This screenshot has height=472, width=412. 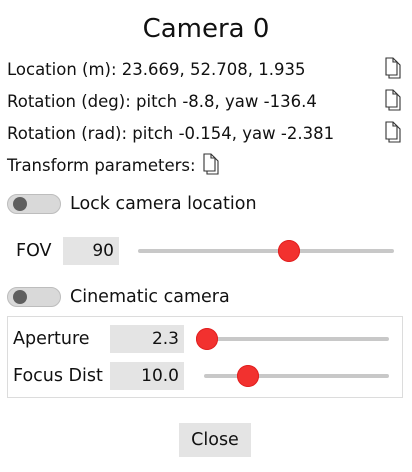 I want to click on lock-camera-row: Lock camera location, so click(x=132, y=204).